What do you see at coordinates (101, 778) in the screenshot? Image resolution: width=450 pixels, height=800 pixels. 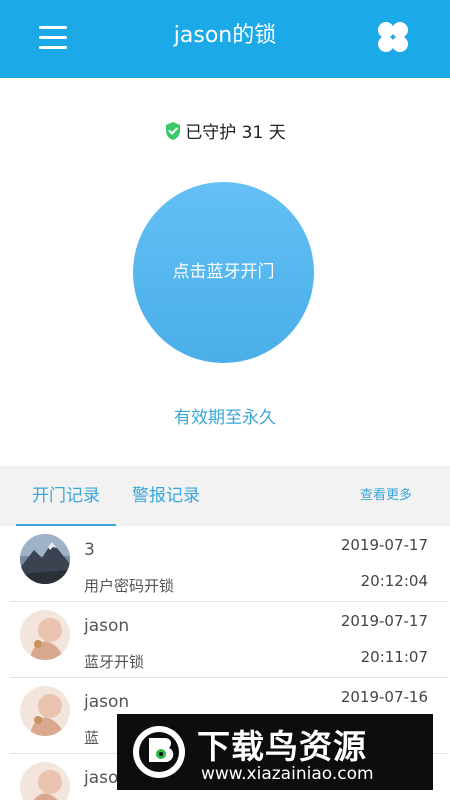 I see `record-name: jaso` at bounding box center [101, 778].